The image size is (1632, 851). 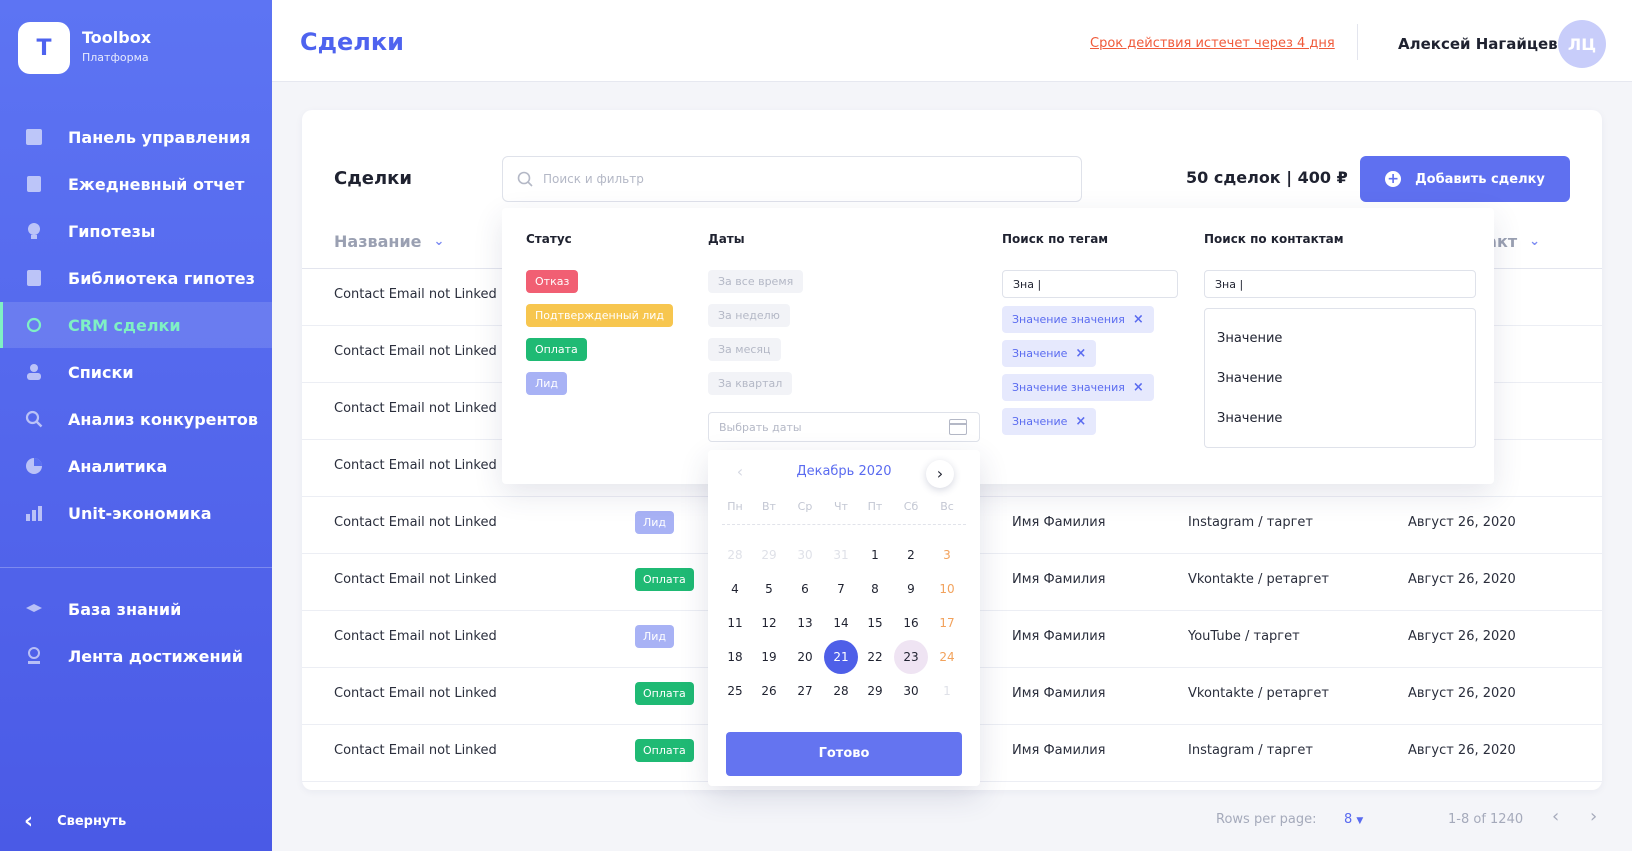 What do you see at coordinates (803, 179) in the screenshot?
I see `search-input` at bounding box center [803, 179].